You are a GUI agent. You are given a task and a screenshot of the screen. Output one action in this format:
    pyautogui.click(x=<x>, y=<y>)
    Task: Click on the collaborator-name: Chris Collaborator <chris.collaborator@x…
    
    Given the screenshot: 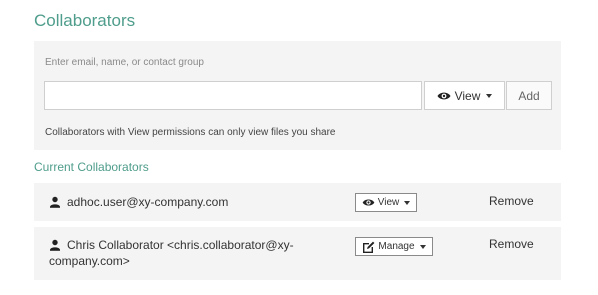 What is the action you would take?
    pyautogui.click(x=180, y=245)
    